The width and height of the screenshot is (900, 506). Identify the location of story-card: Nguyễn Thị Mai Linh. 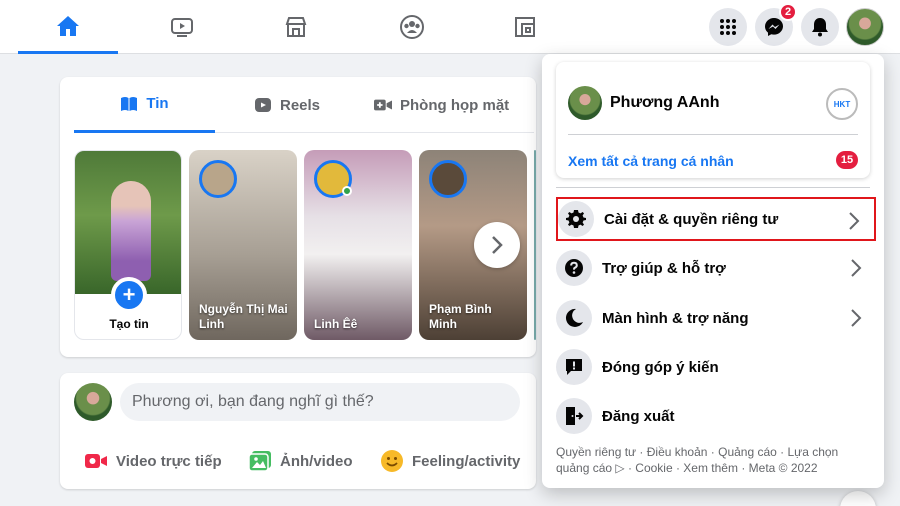
(243, 245).